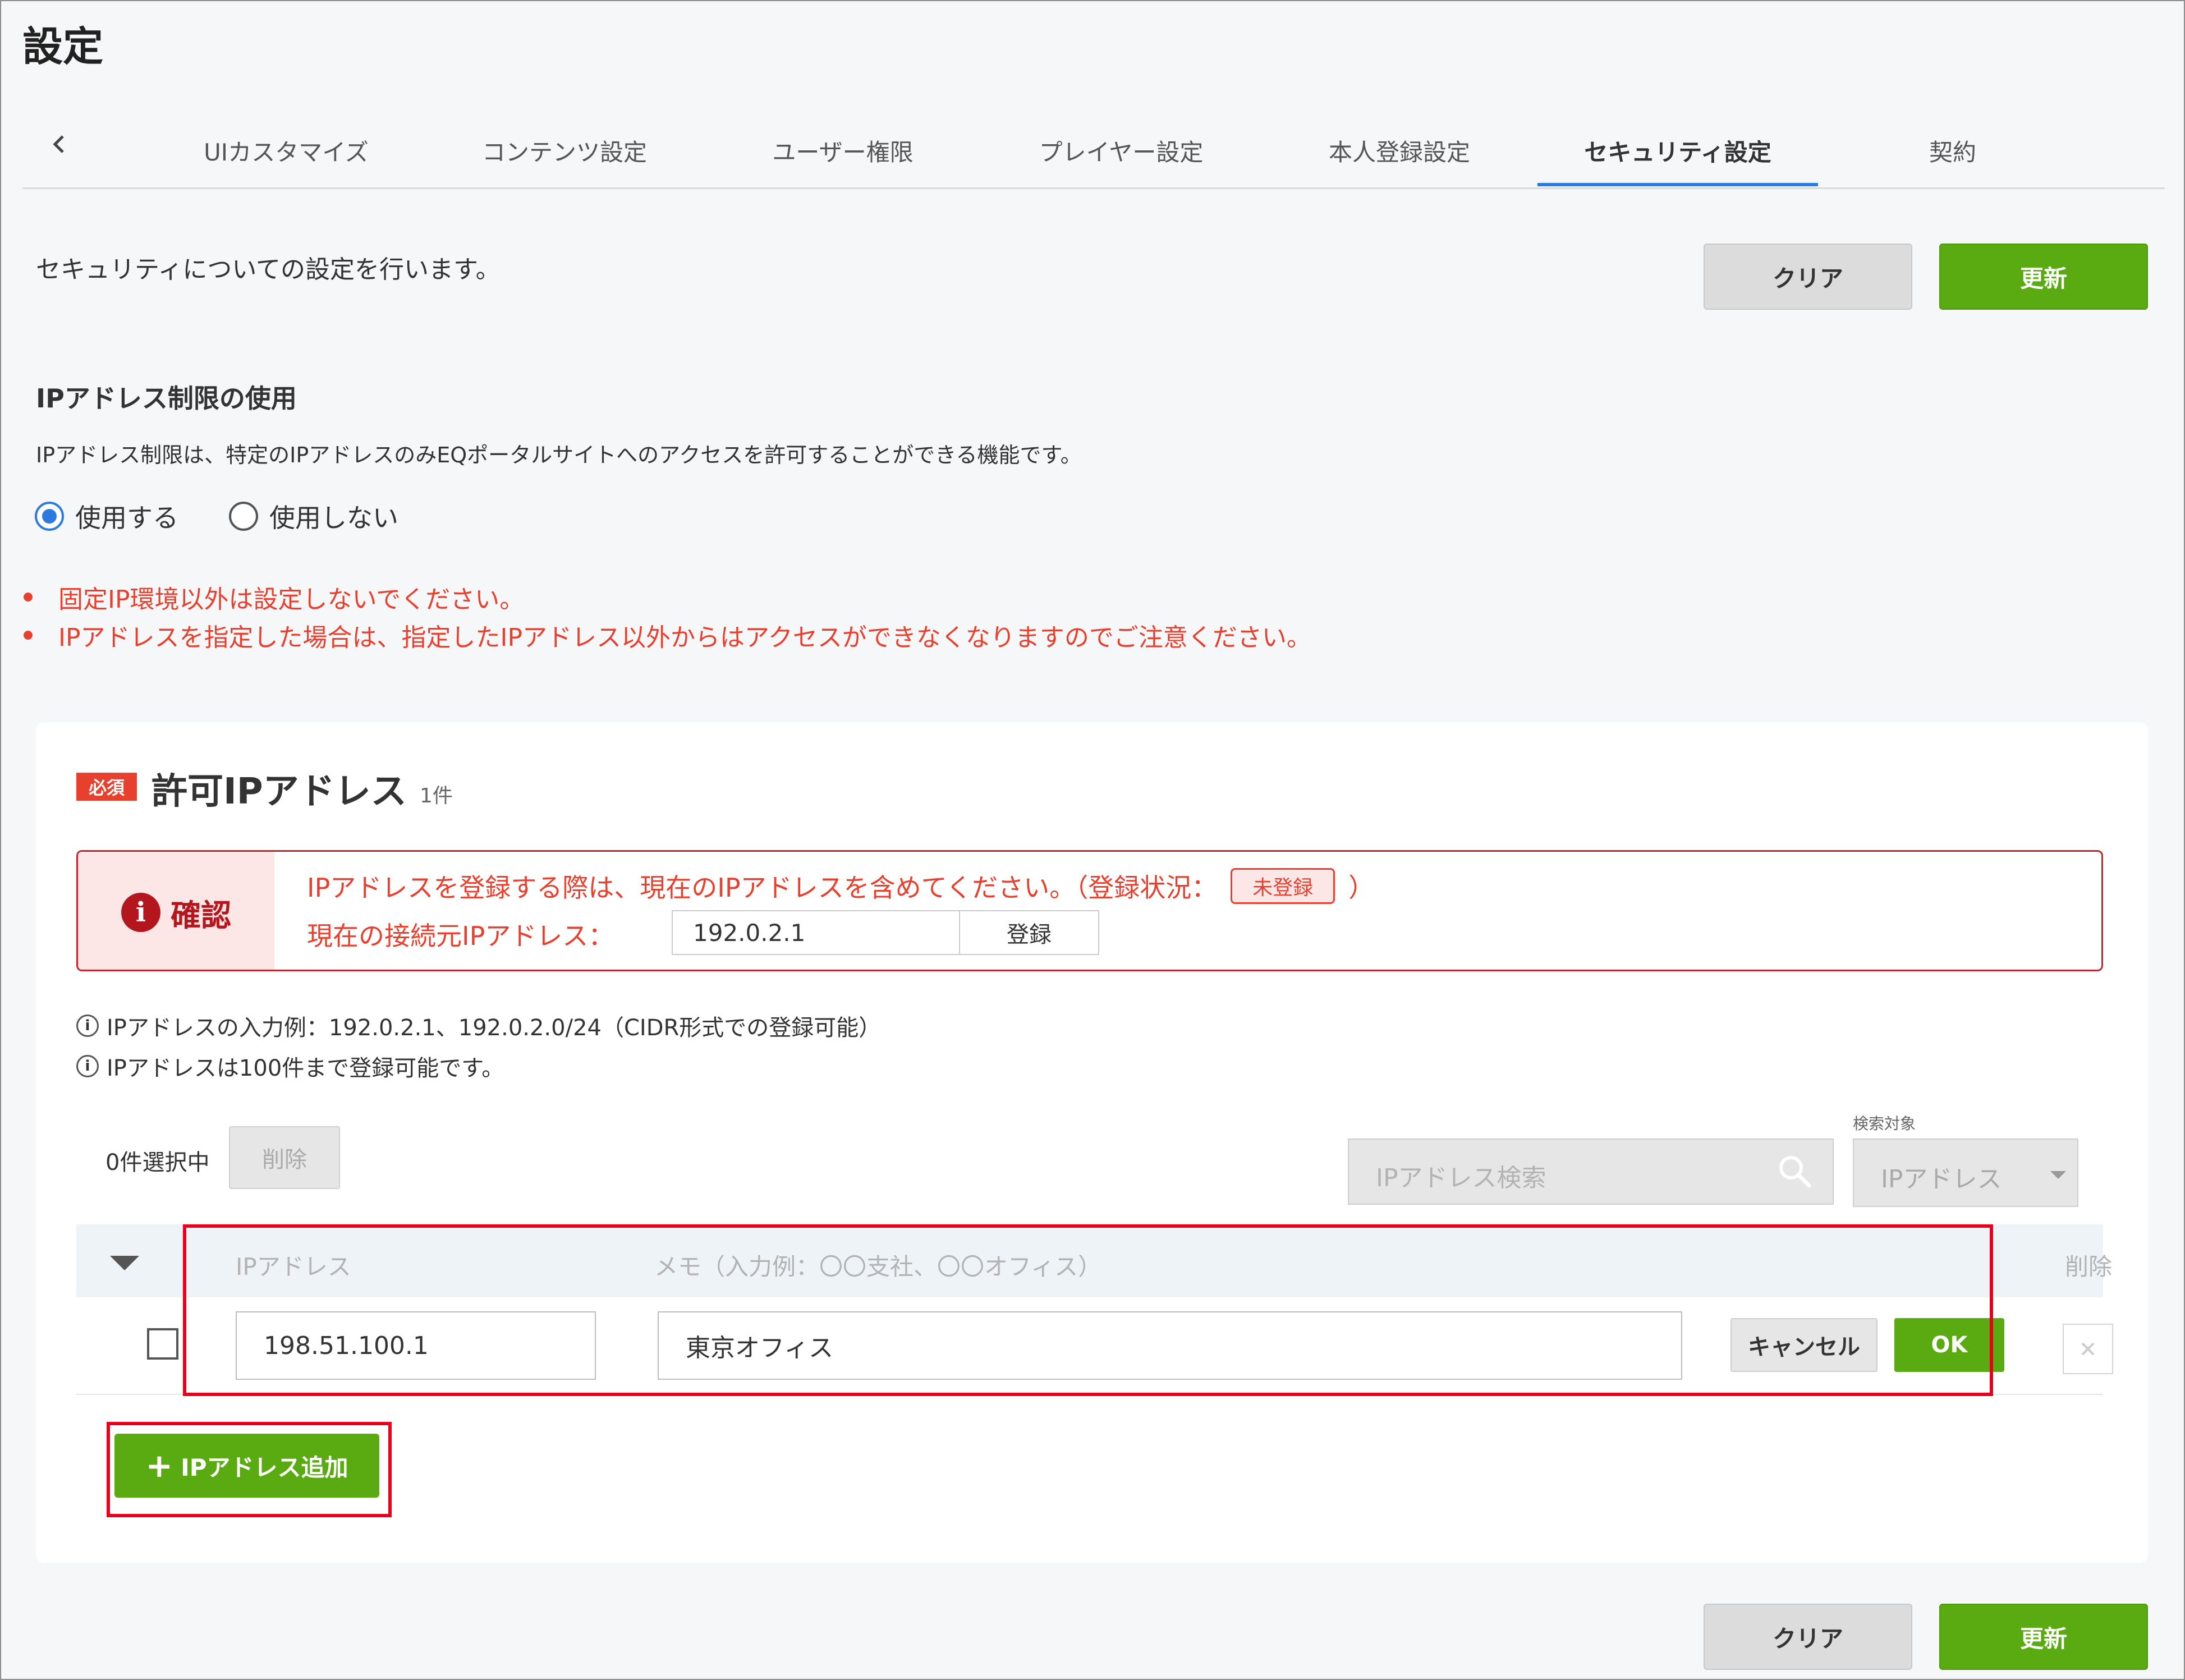 The width and height of the screenshot is (2185, 1680). Describe the element at coordinates (166, 399) in the screenshot. I see `ip-restriction-title: IPアドレス制限の使用` at that location.